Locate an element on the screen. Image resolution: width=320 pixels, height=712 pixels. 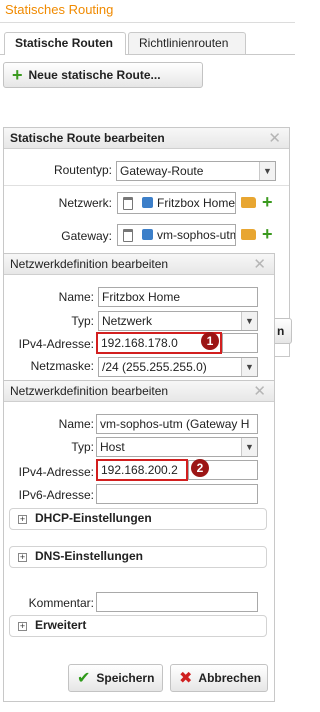
dns-settings-section: + DNS-Einstellungen is located at coordinates (138, 557).